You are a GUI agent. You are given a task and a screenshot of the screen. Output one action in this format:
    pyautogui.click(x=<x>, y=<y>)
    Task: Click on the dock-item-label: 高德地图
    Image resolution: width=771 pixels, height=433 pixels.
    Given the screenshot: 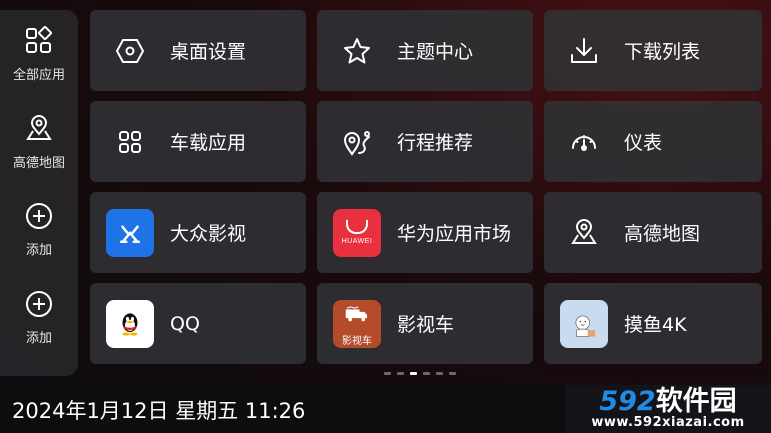 What is the action you would take?
    pyautogui.click(x=38, y=163)
    